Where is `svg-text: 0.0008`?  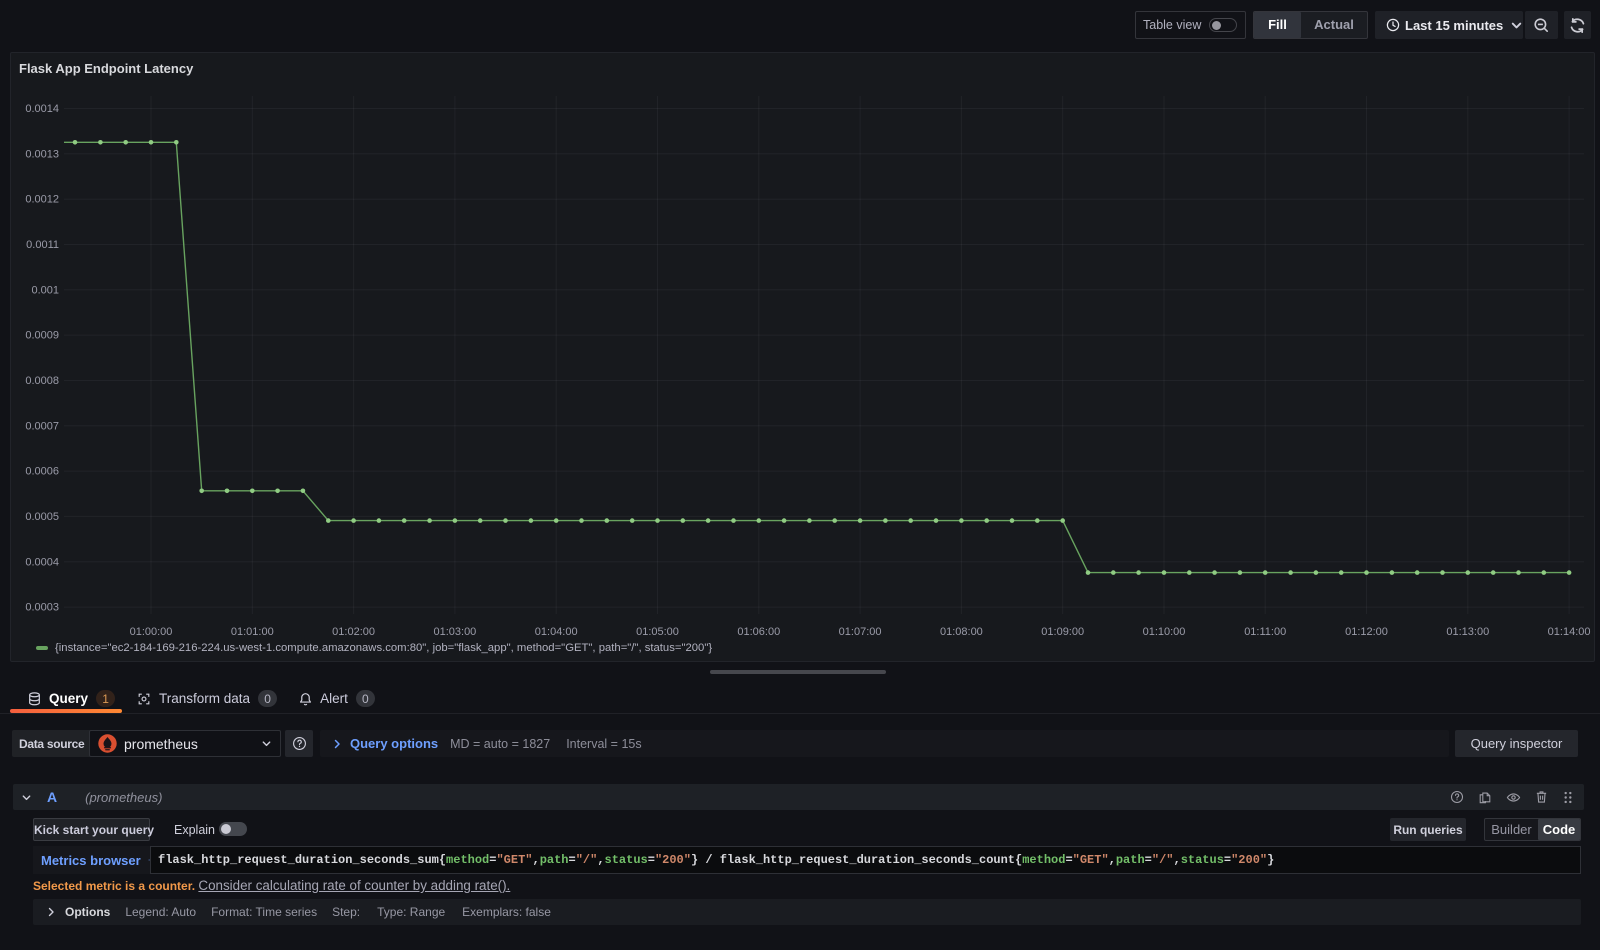 svg-text: 0.0008 is located at coordinates (42, 381).